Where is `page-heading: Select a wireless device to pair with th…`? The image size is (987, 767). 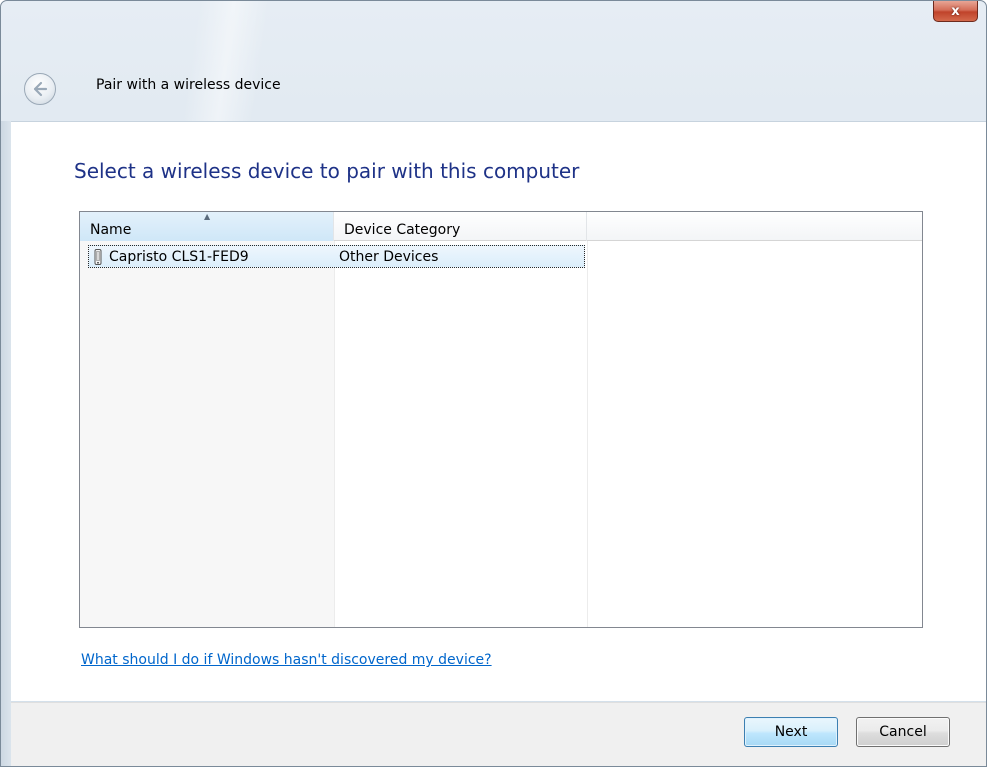
page-heading: Select a wireless device to pair with th… is located at coordinates (327, 171).